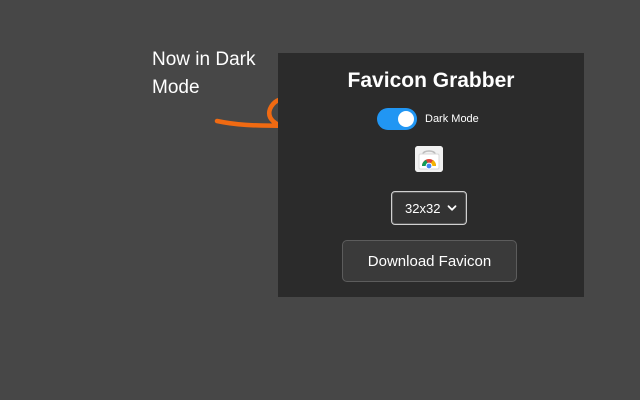  I want to click on download-favicon-button: Download Favicon, so click(429, 261).